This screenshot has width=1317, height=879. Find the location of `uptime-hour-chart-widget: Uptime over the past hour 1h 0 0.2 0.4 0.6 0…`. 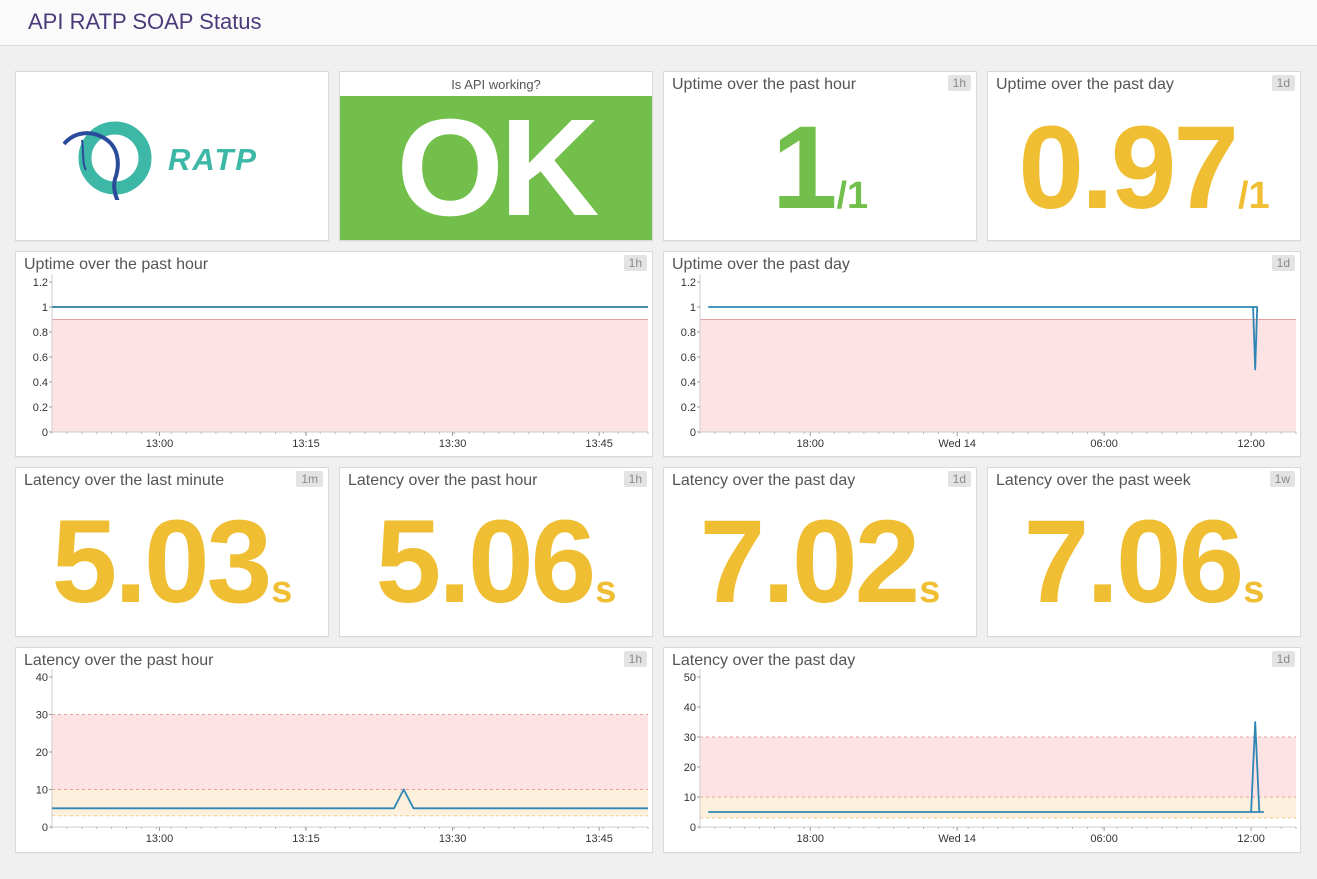

uptime-hour-chart-widget: Uptime over the past hour 1h 0 0.2 0.4 0.6 0… is located at coordinates (334, 354).